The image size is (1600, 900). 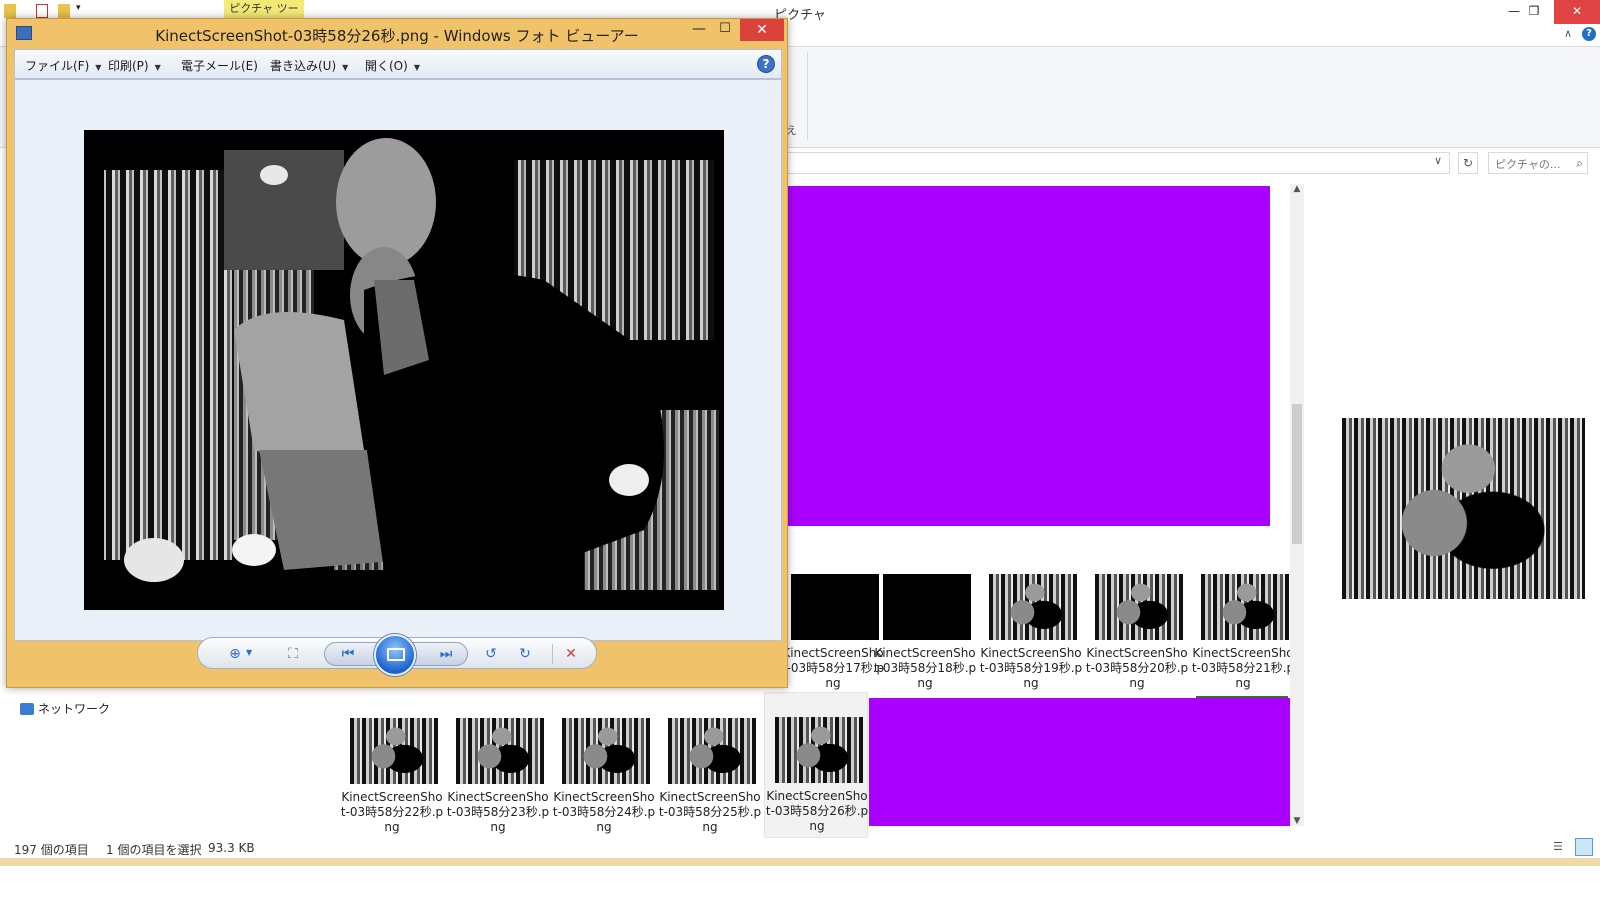 I want to click on vertical-scrollbar: ▲ ▼, so click(x=1297, y=505).